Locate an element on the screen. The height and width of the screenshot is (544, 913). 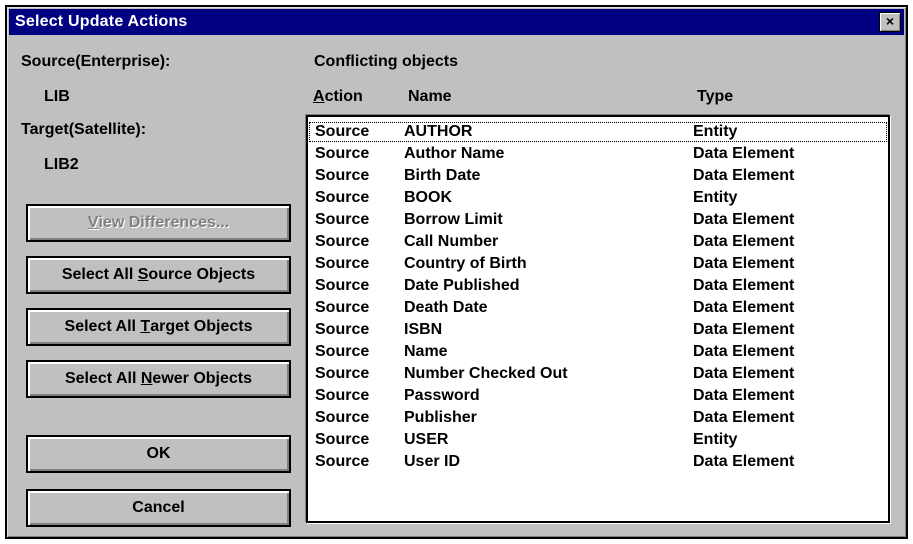
close-icon: × is located at coordinates (890, 21).